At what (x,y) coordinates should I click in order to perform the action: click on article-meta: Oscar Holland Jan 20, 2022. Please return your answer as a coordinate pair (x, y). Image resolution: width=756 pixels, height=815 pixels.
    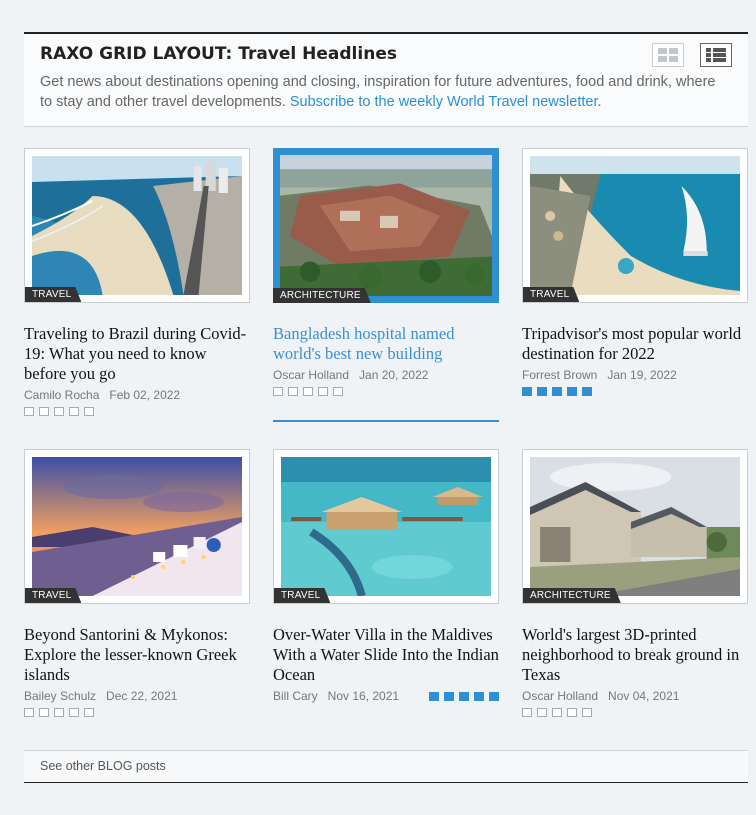
    Looking at the image, I should click on (386, 375).